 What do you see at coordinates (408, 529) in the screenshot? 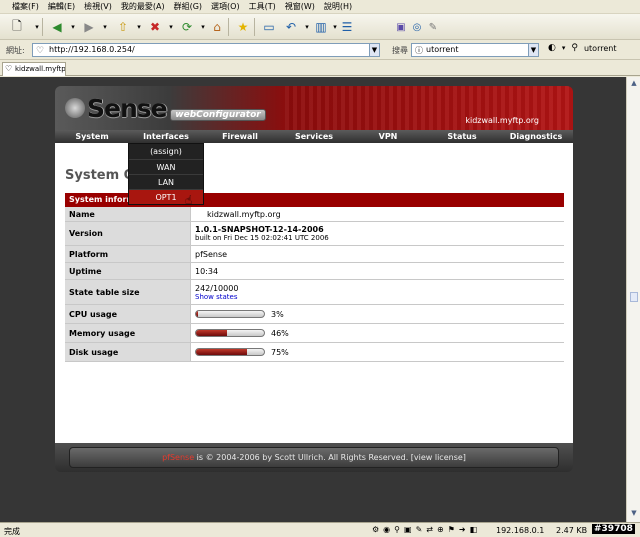
I see `image-icon: ▣` at bounding box center [408, 529].